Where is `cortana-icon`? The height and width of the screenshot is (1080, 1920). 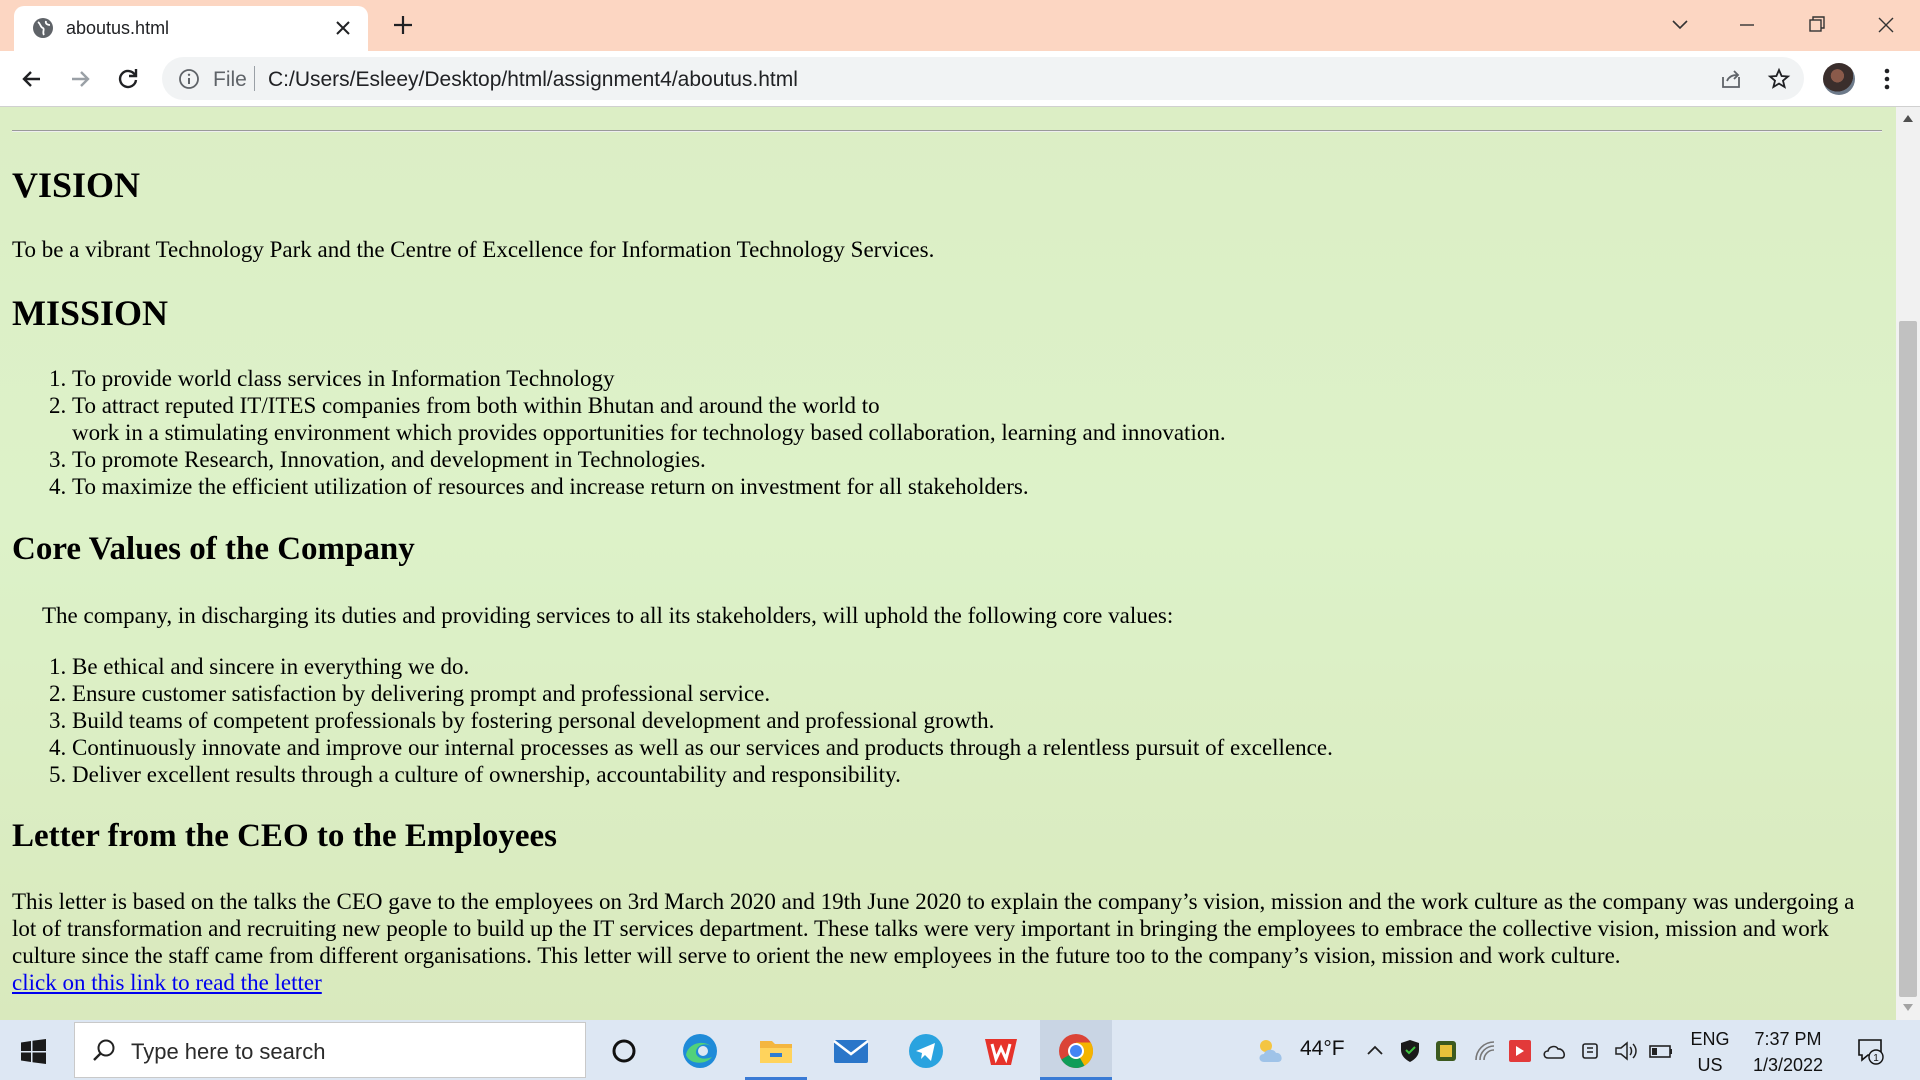 cortana-icon is located at coordinates (624, 1051).